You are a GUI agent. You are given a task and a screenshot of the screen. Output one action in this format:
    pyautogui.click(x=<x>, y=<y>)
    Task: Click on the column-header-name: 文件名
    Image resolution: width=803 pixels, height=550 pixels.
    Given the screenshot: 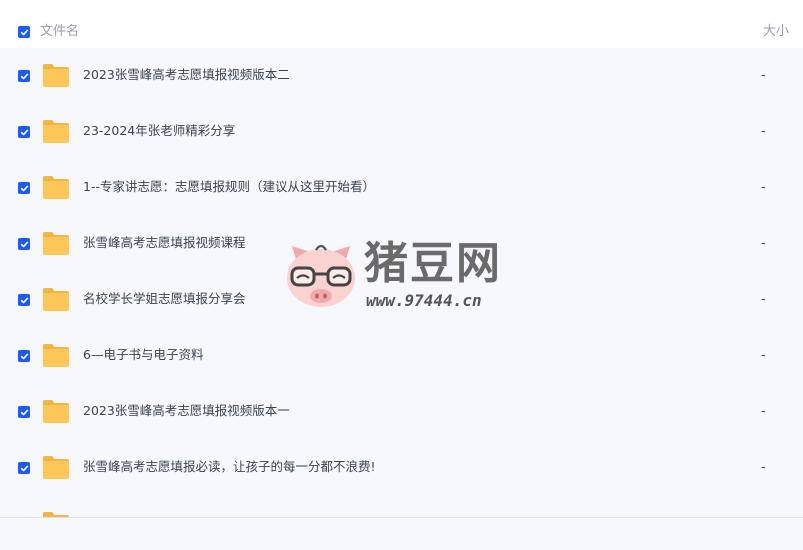 What is the action you would take?
    pyautogui.click(x=59, y=32)
    